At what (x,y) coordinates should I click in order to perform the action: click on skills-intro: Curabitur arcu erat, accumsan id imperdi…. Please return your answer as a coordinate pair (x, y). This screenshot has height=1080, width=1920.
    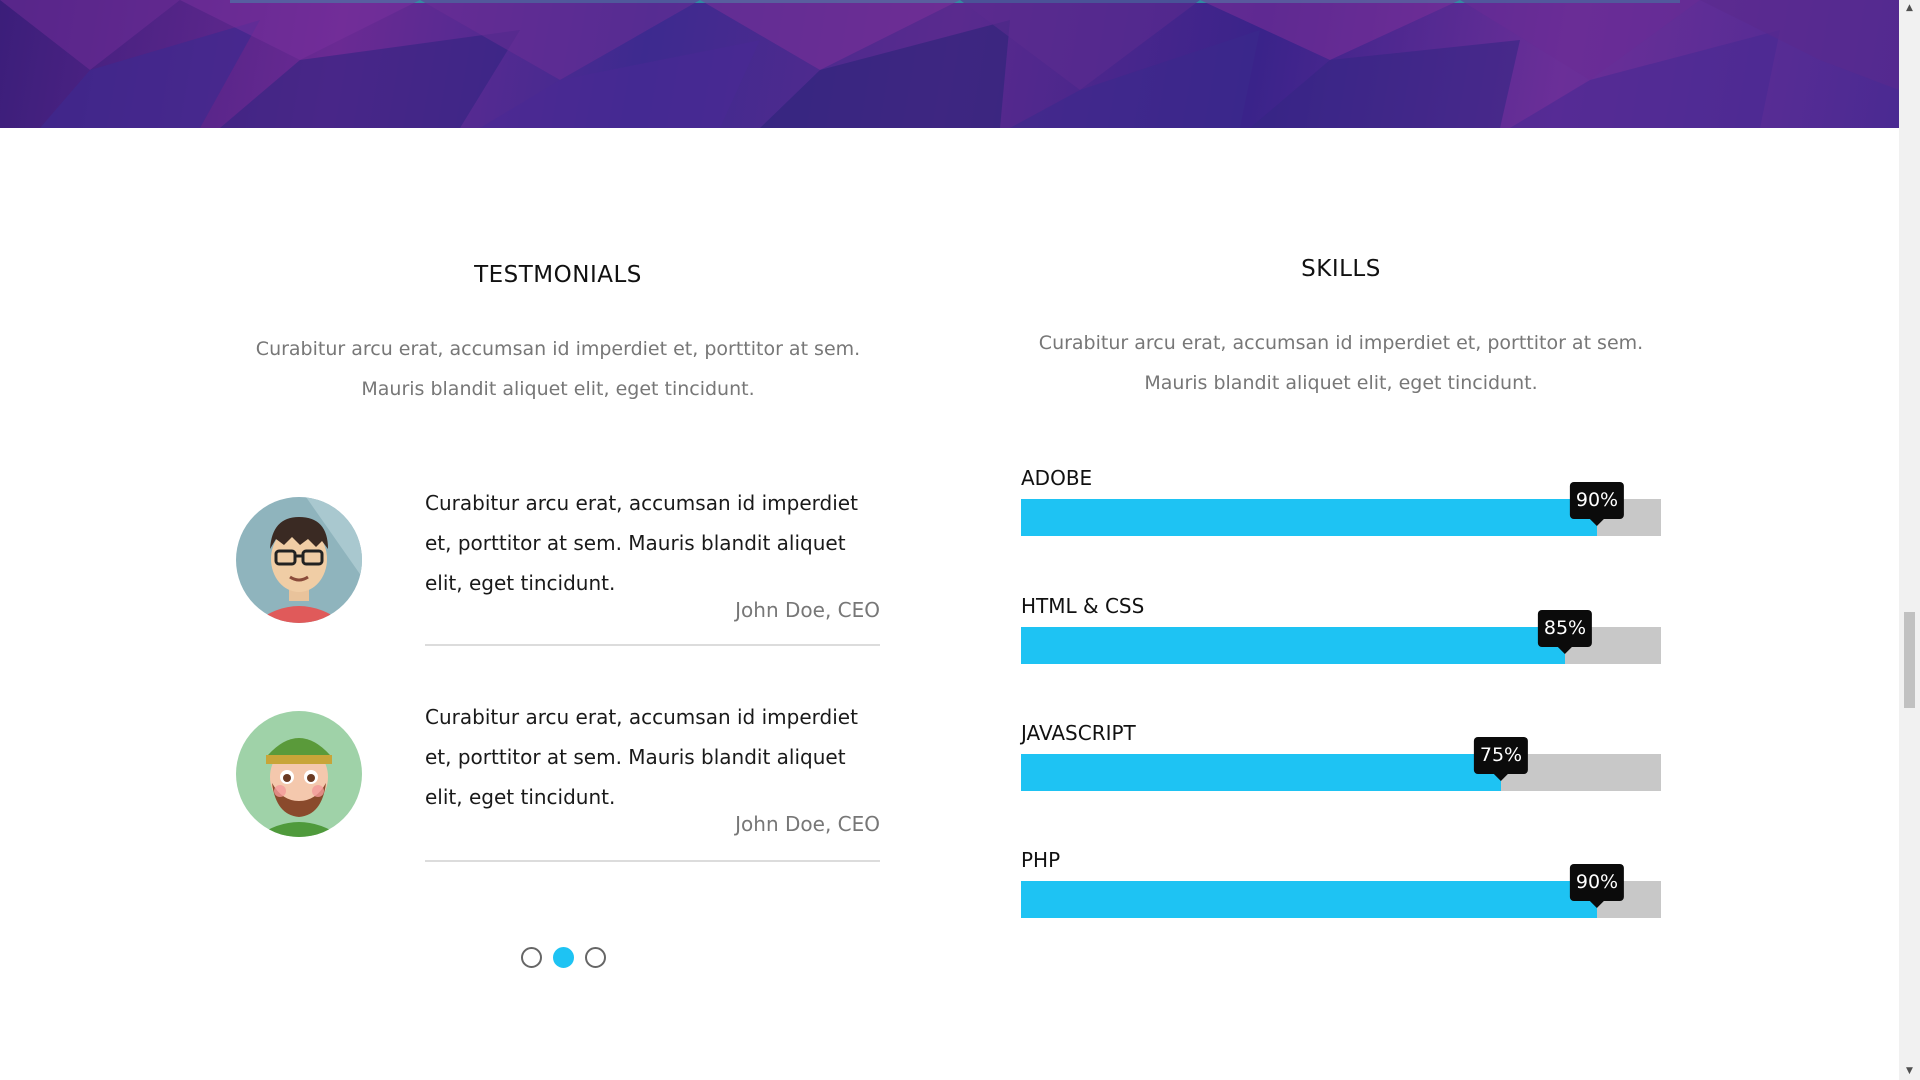
    Looking at the image, I should click on (1341, 363).